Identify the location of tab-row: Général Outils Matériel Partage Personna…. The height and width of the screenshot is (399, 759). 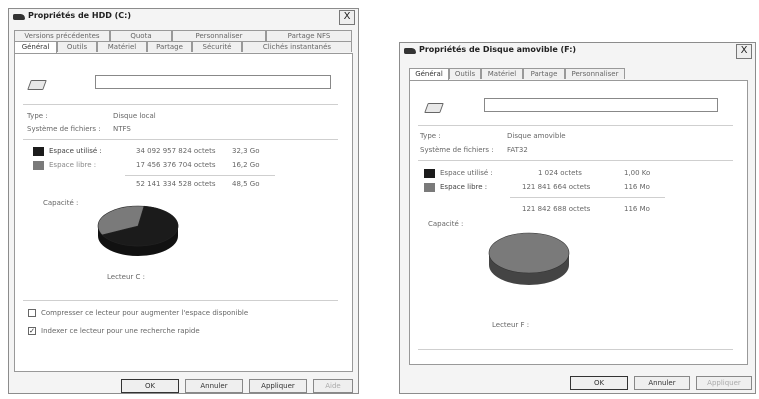
(517, 74).